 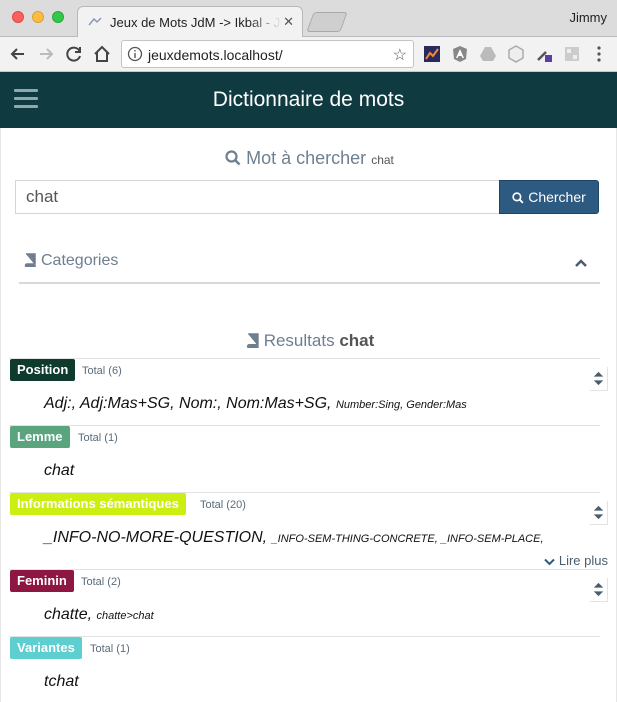 I want to click on home-icon, so click(x=102, y=54).